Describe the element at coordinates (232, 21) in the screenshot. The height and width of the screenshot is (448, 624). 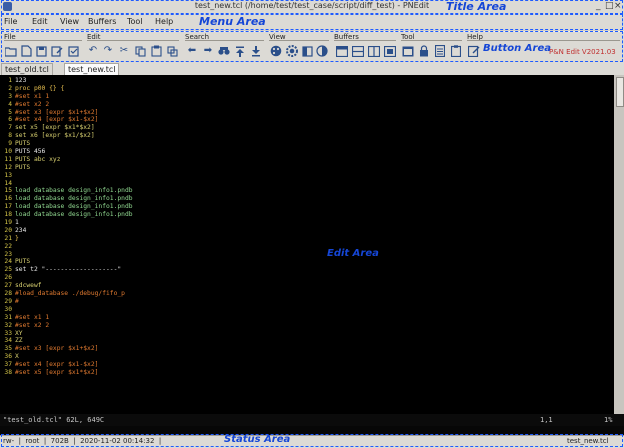
I see `menu-area-label: Menu Area` at that location.